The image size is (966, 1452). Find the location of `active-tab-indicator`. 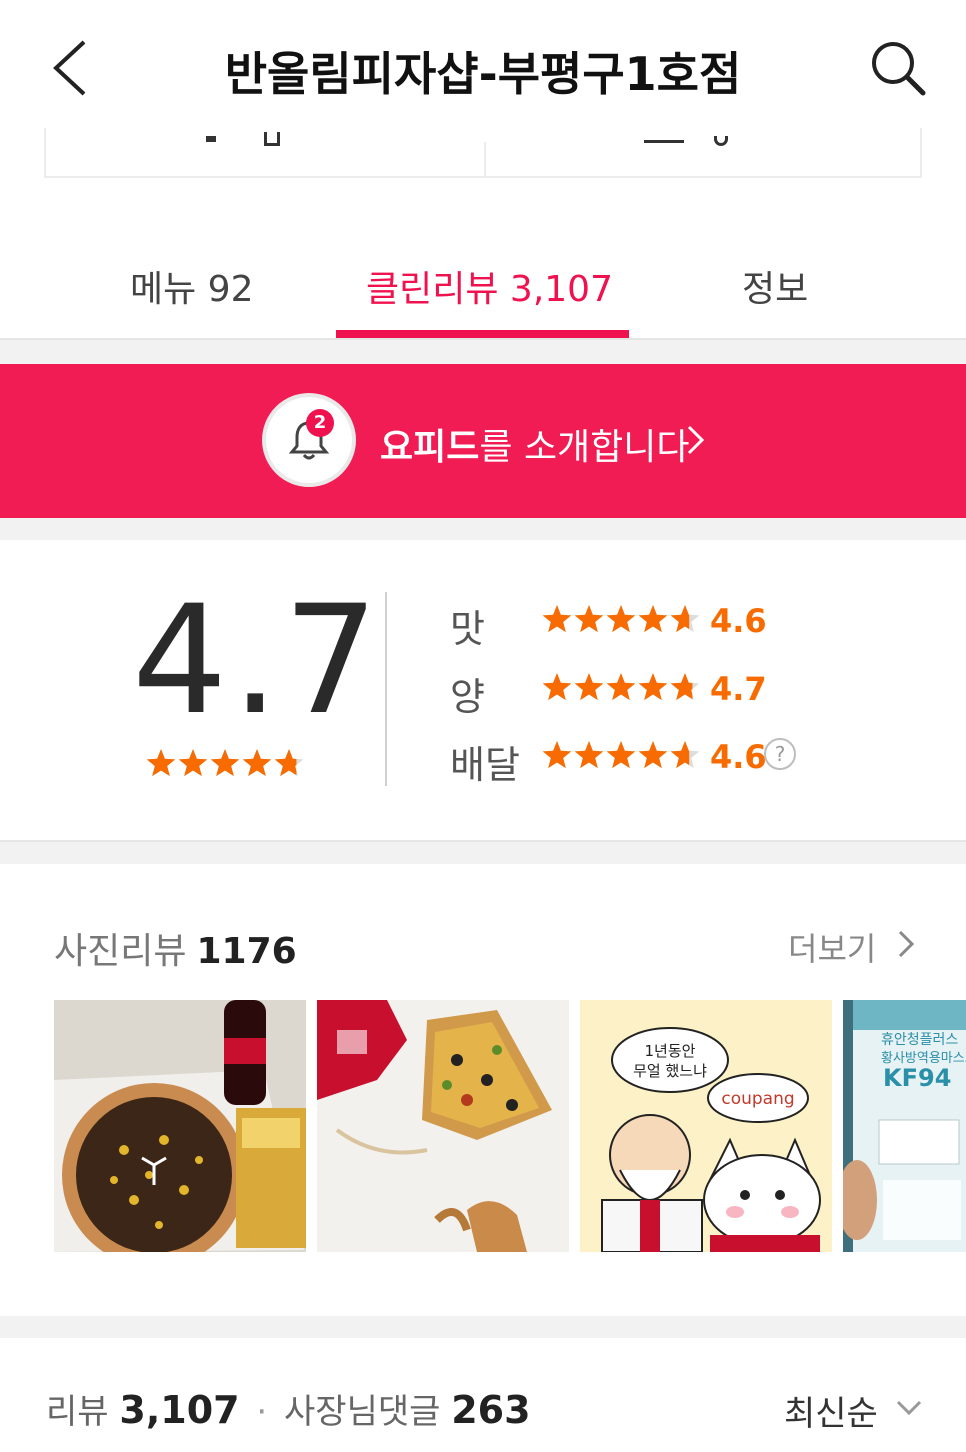

active-tab-indicator is located at coordinates (482, 334).